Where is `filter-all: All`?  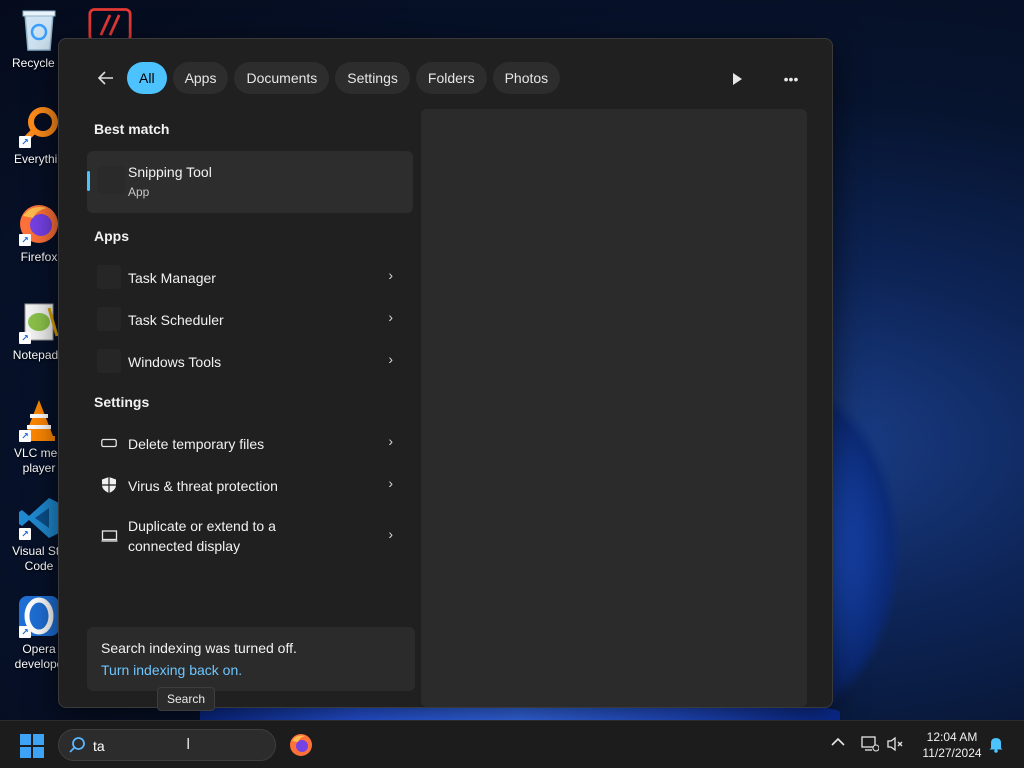 filter-all: All is located at coordinates (147, 78).